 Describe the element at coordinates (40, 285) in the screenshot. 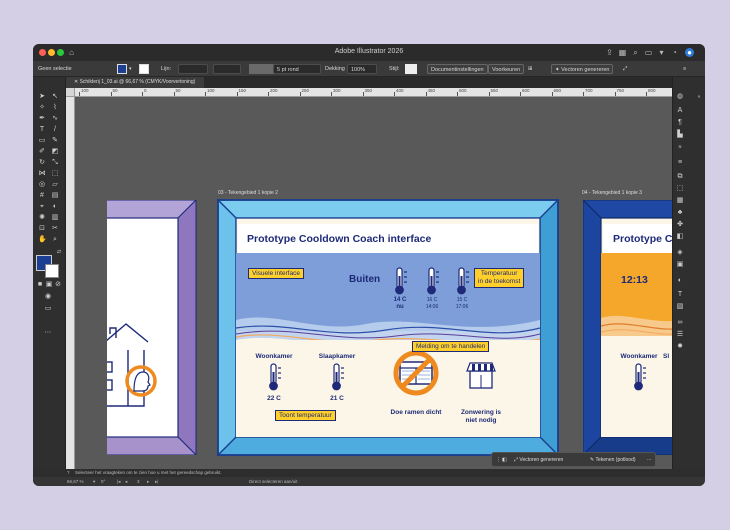

I see `color-mode-icon: ■` at that location.